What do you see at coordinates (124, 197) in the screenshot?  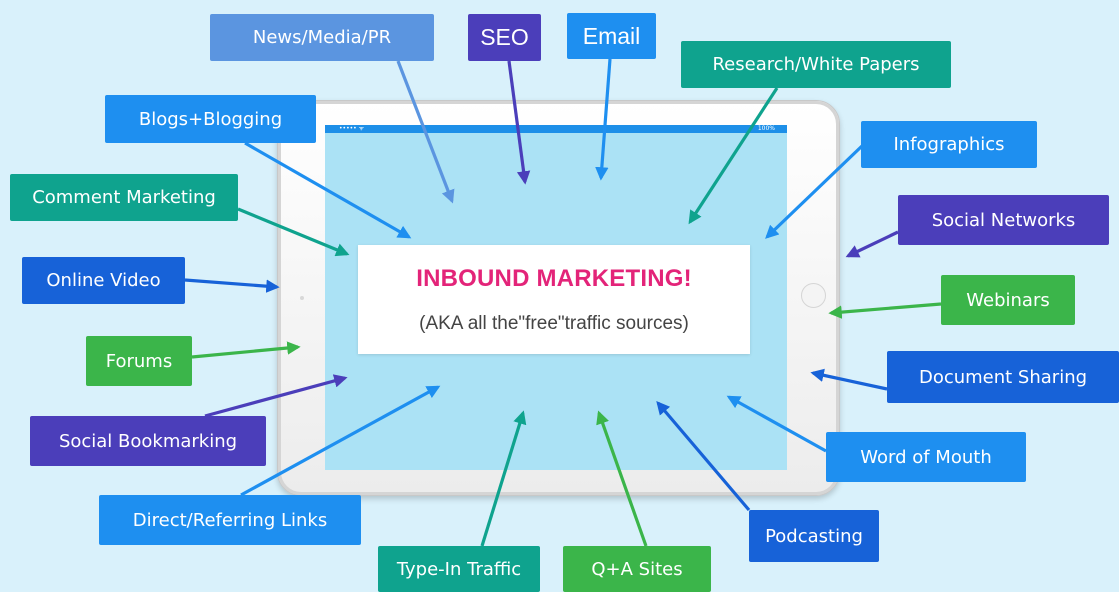 I see `label-comment-marketing: Comment Marketing` at bounding box center [124, 197].